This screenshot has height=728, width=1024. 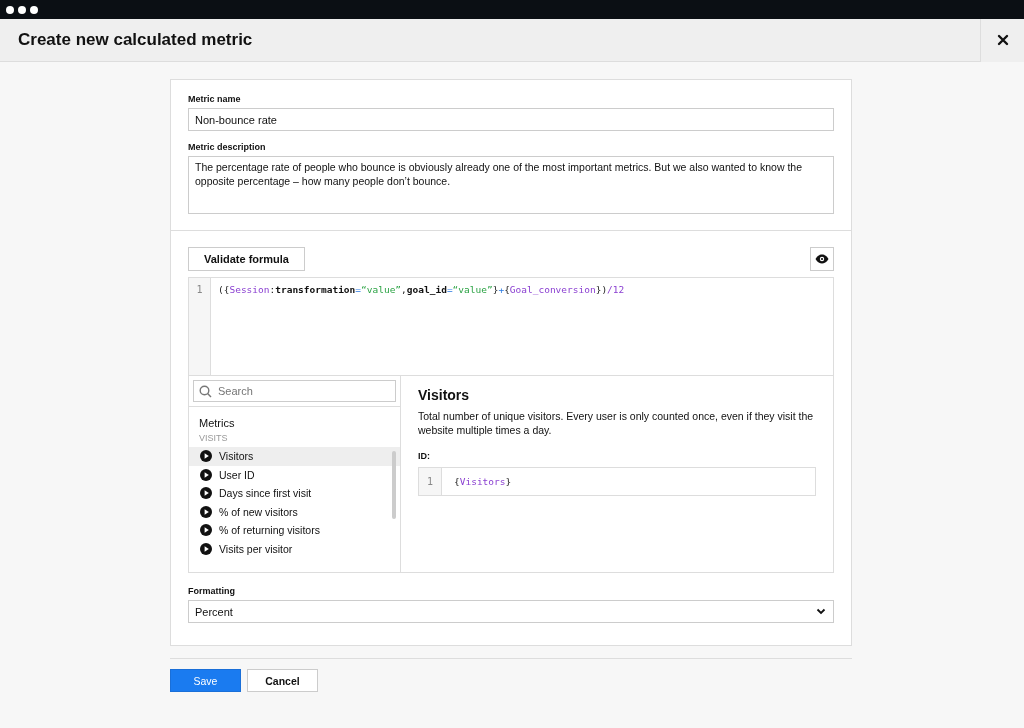 What do you see at coordinates (424, 456) in the screenshot?
I see `id-label: ID:` at bounding box center [424, 456].